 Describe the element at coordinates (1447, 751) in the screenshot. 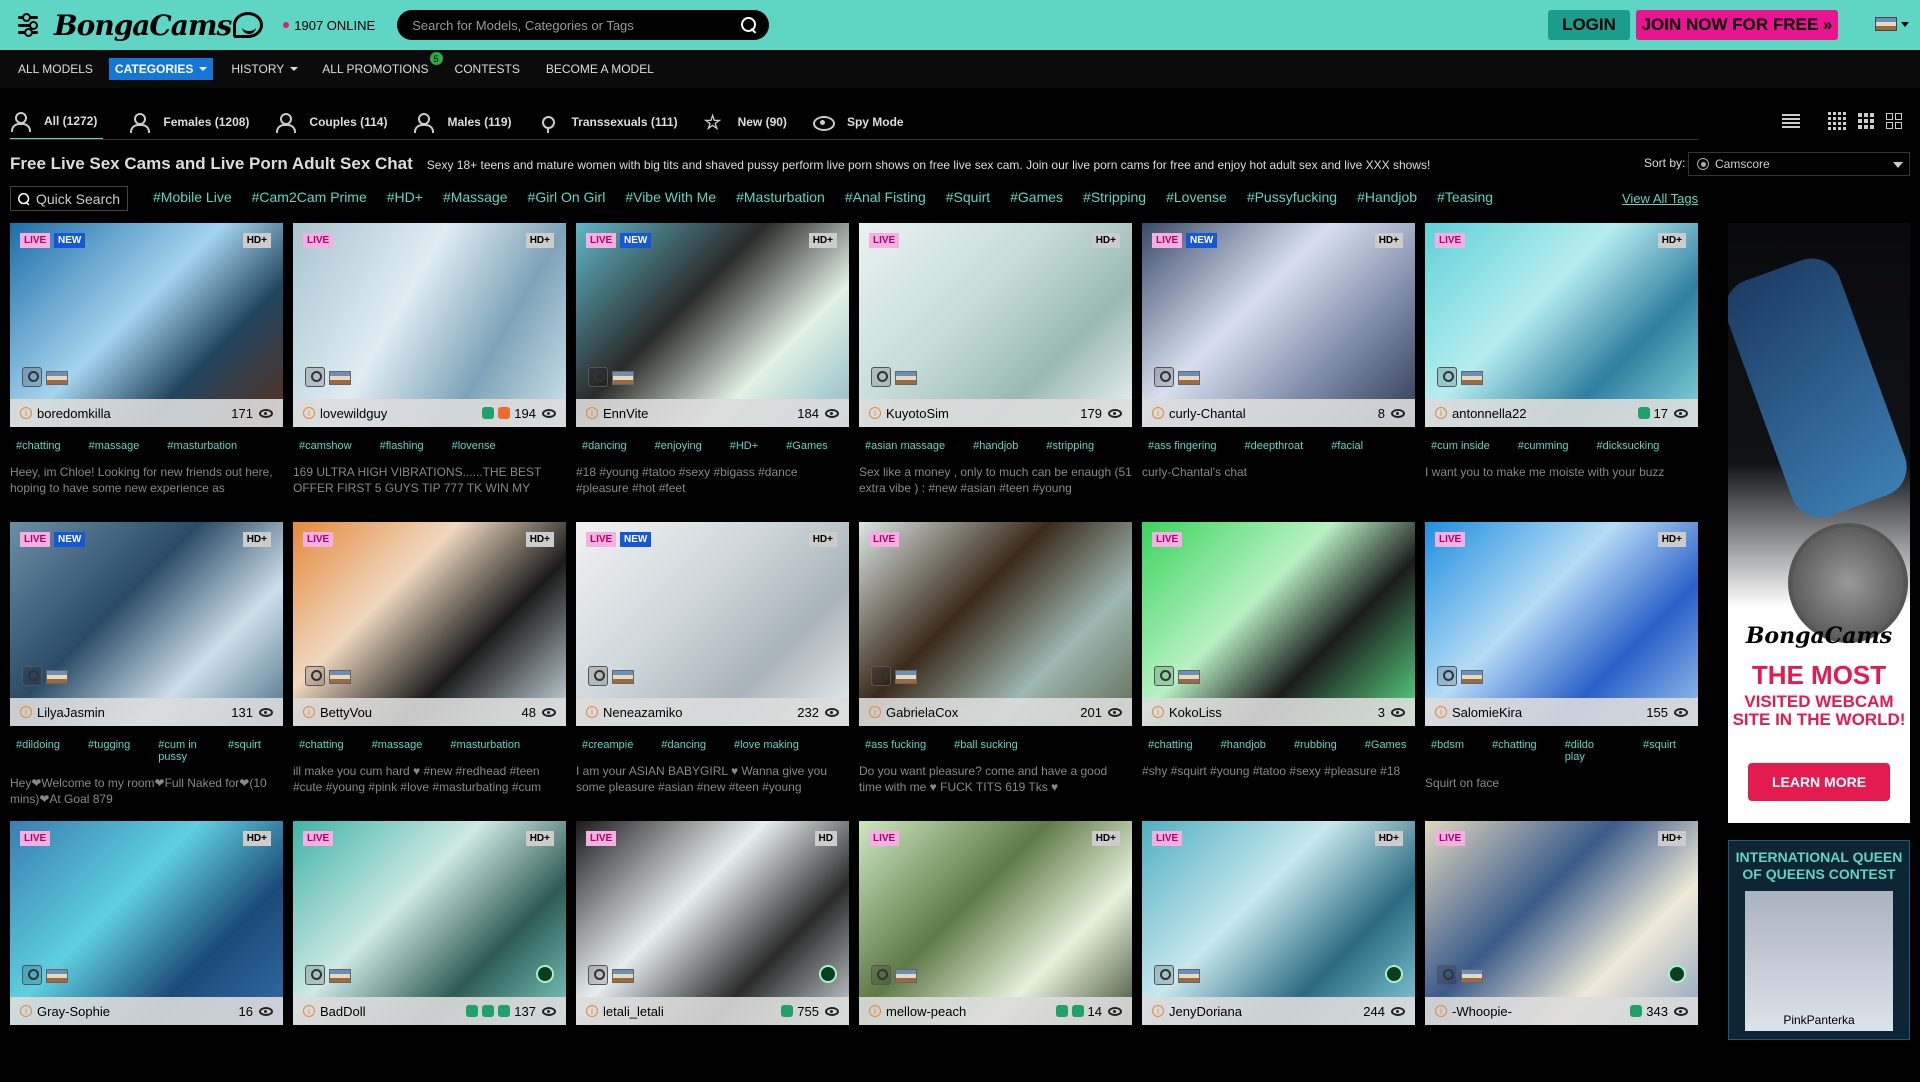

I see `card-tag: #bdsm` at that location.